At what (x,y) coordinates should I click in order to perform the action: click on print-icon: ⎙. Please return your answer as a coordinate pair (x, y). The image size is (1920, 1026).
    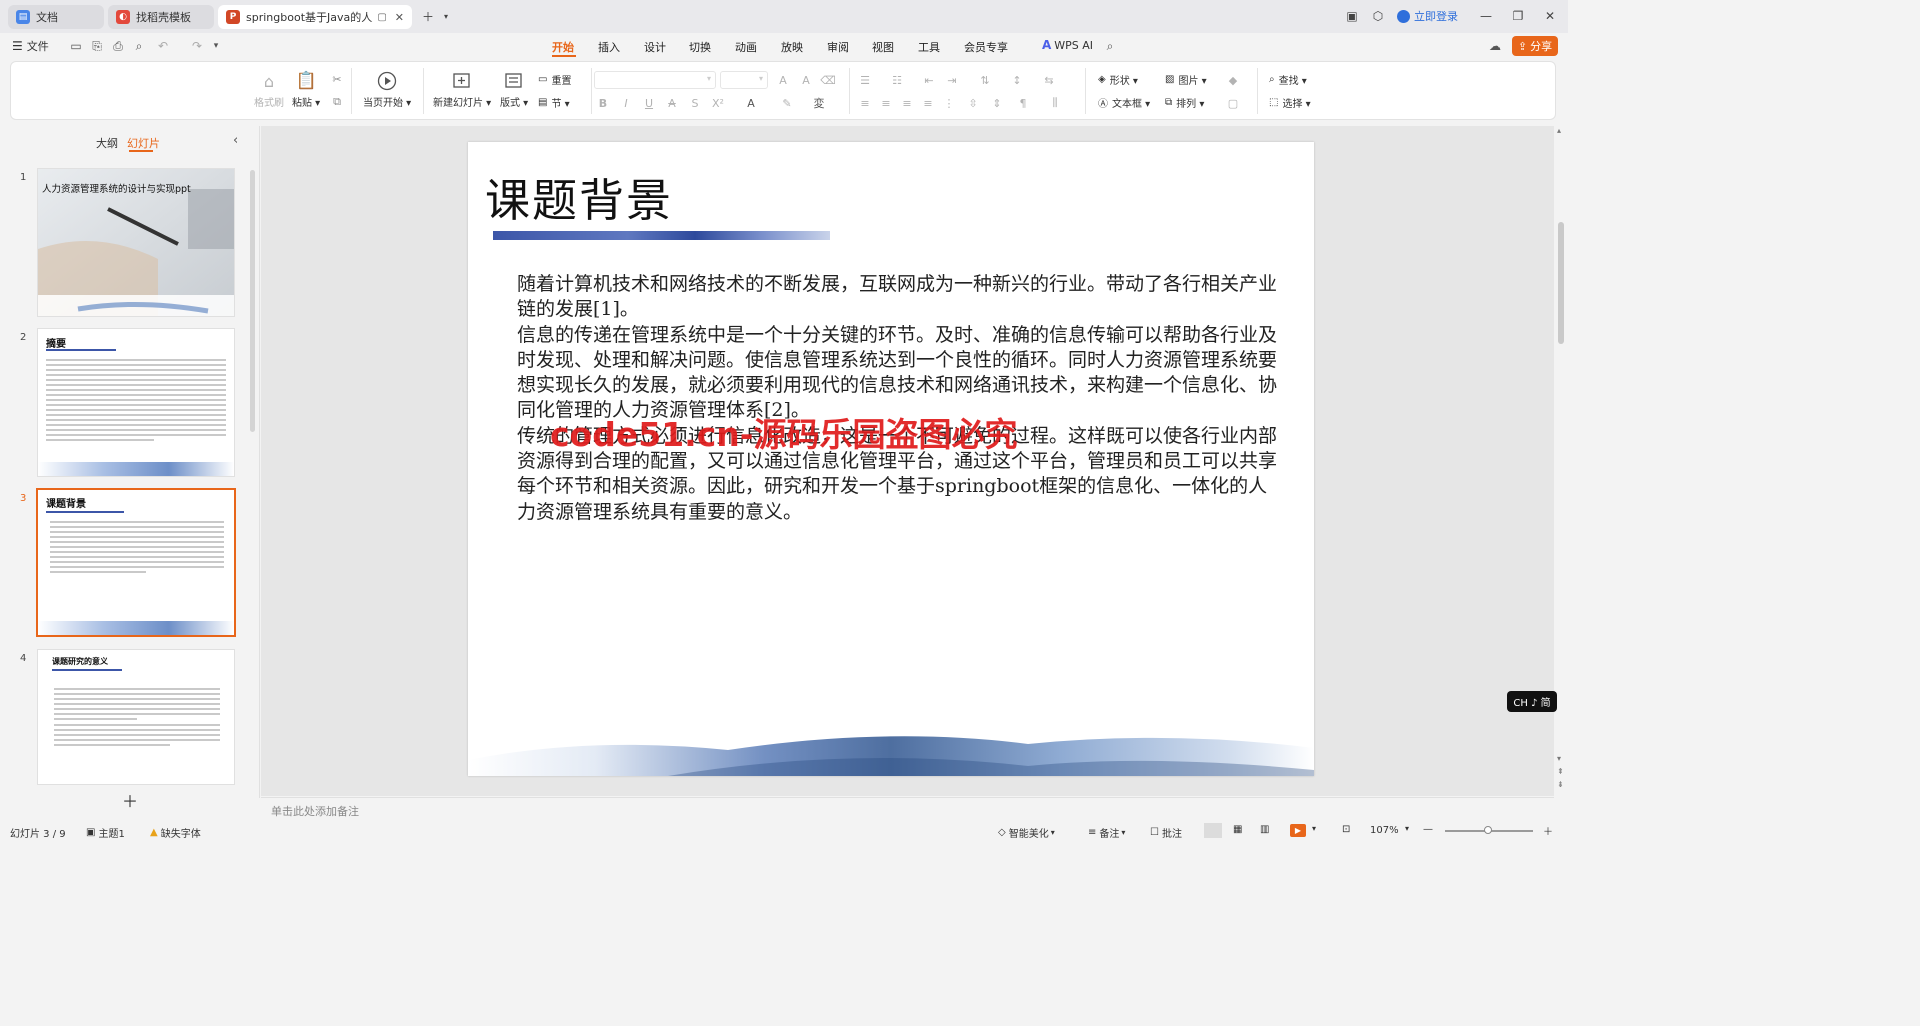
    Looking at the image, I should click on (118, 46).